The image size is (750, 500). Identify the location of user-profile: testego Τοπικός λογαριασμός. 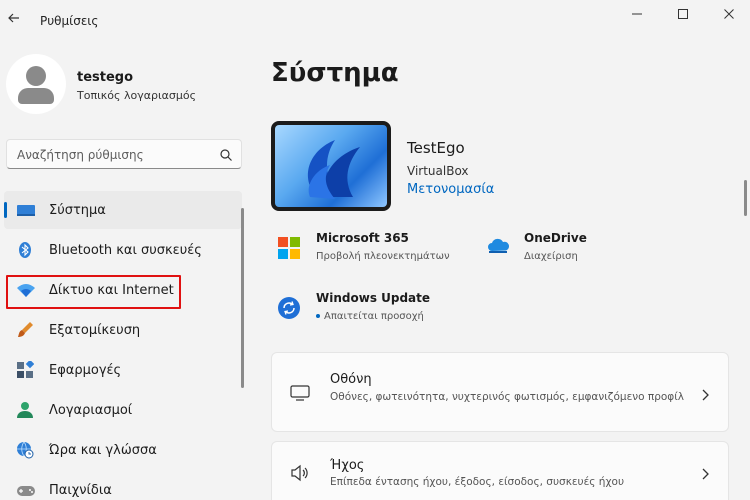
(126, 84).